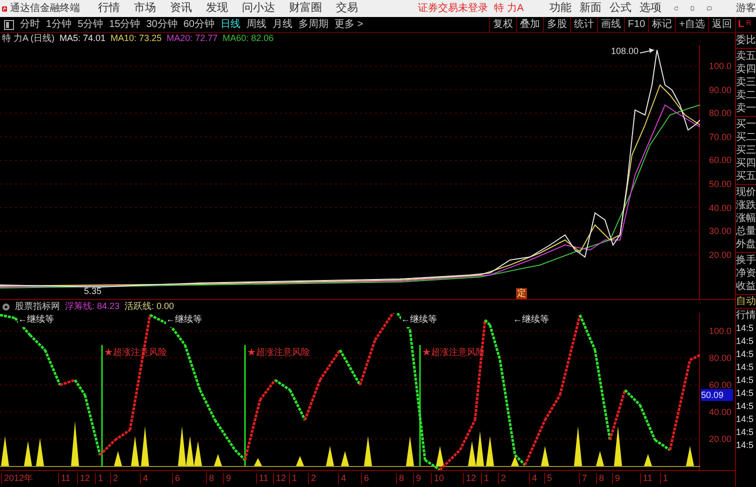  I want to click on axis-label: 50.00, so click(720, 184).